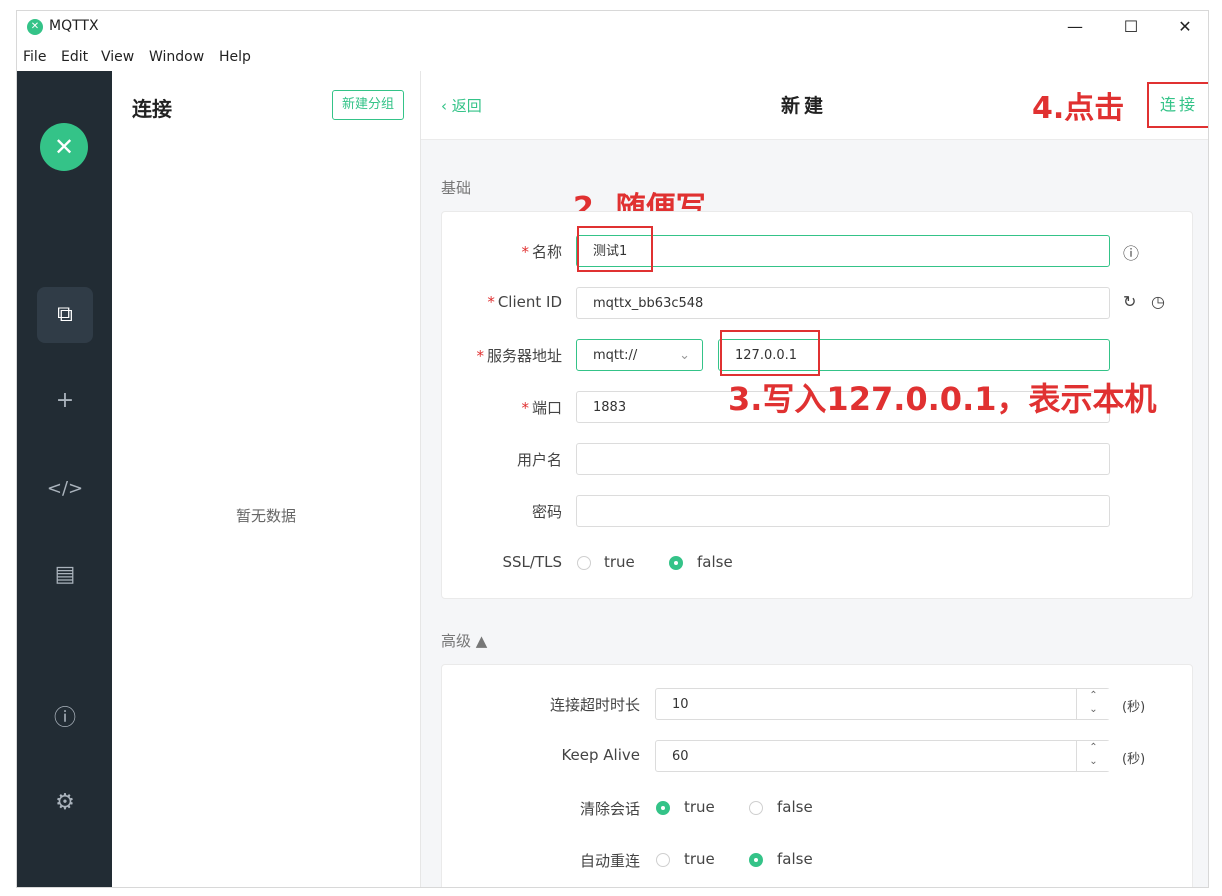 The image size is (1222, 896). I want to click on reconnect-true-radio, so click(663, 860).